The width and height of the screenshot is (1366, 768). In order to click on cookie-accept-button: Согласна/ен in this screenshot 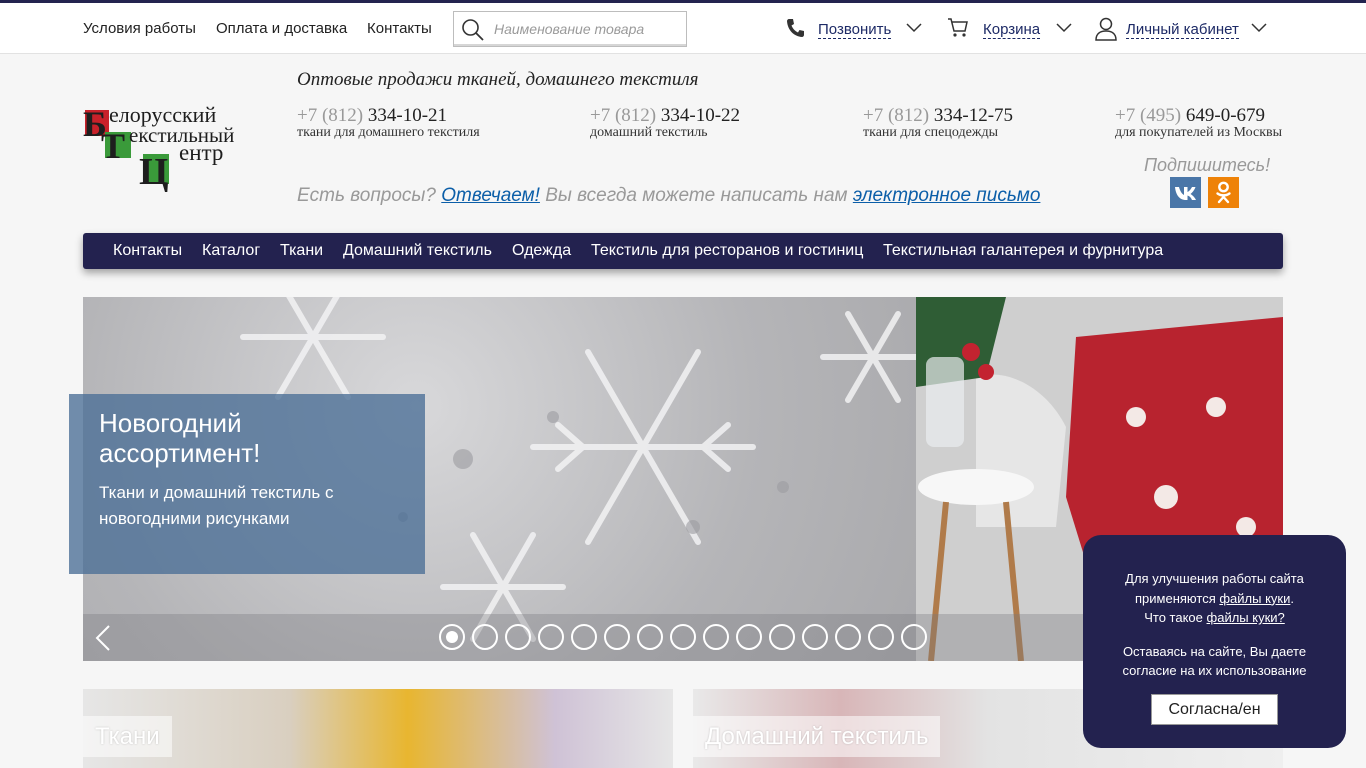, I will do `click(1214, 709)`.